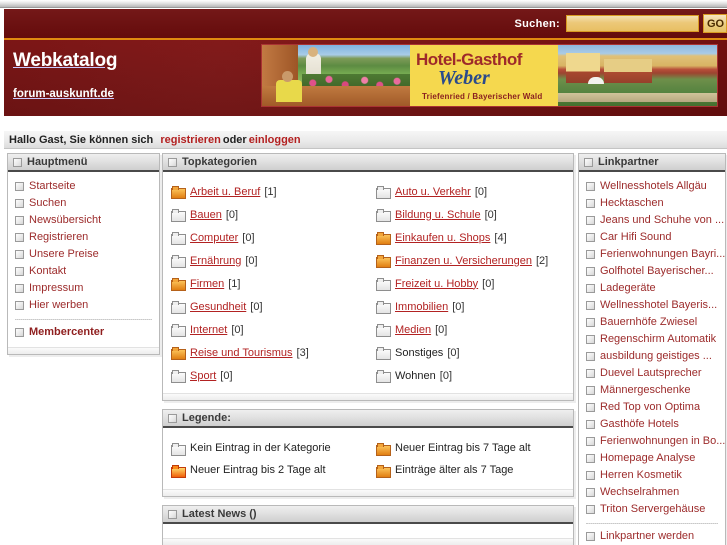  I want to click on linkpartner-item-homepage-analyse: Homepage Analyse, so click(652, 458).